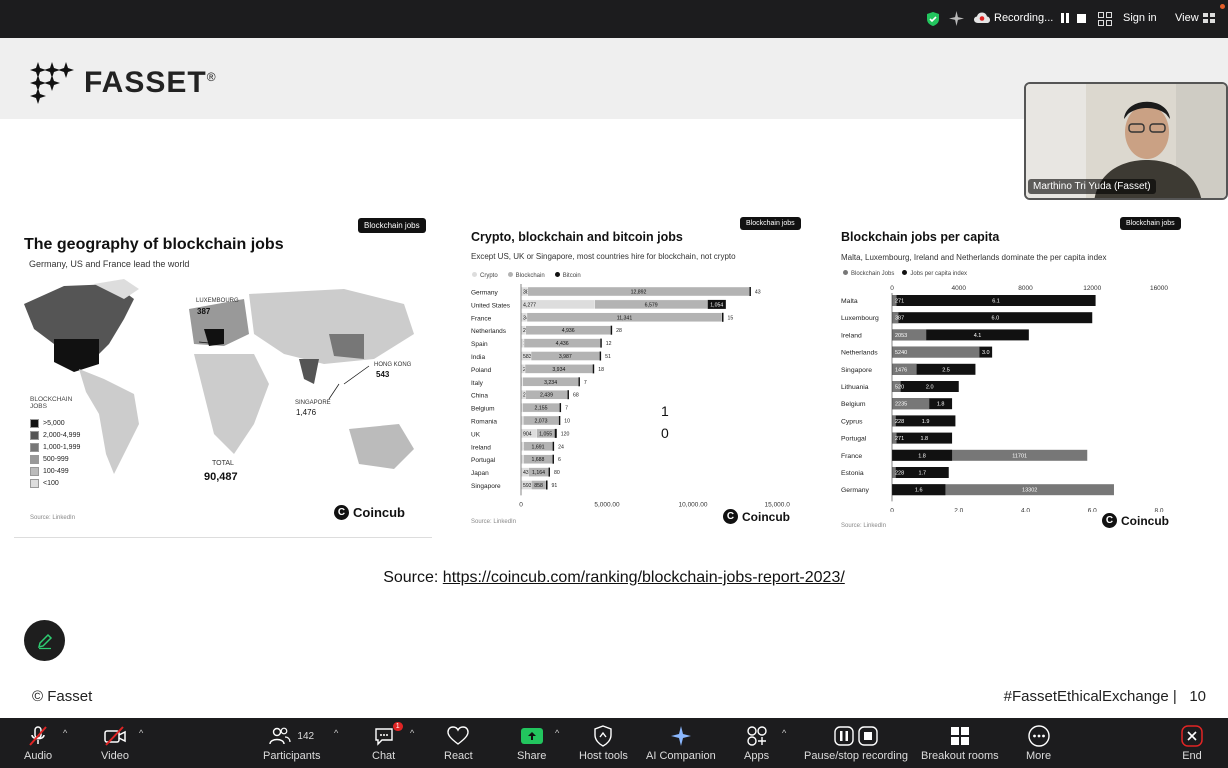  I want to click on percap-top-tick: 8000, so click(1025, 288).